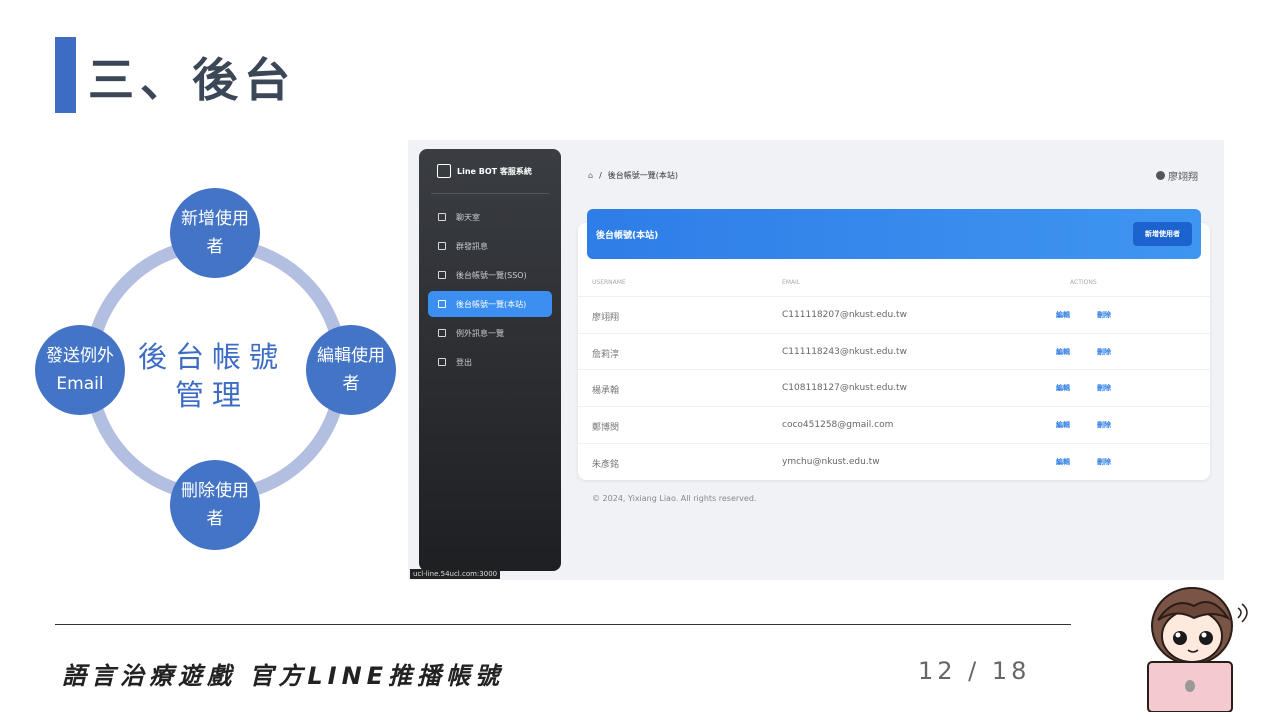 Image resolution: width=1280 pixels, height=720 pixels. I want to click on sidebar-item-accounts-local: 後台帳號一覽(本站), so click(490, 304).